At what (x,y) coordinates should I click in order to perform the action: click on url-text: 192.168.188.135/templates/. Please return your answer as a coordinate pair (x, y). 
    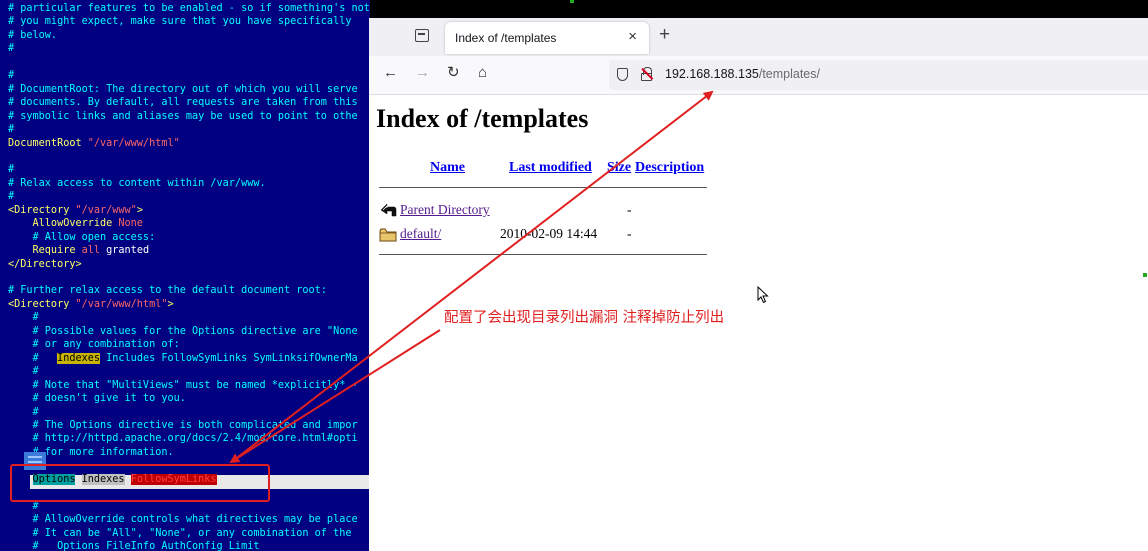
    Looking at the image, I should click on (742, 74).